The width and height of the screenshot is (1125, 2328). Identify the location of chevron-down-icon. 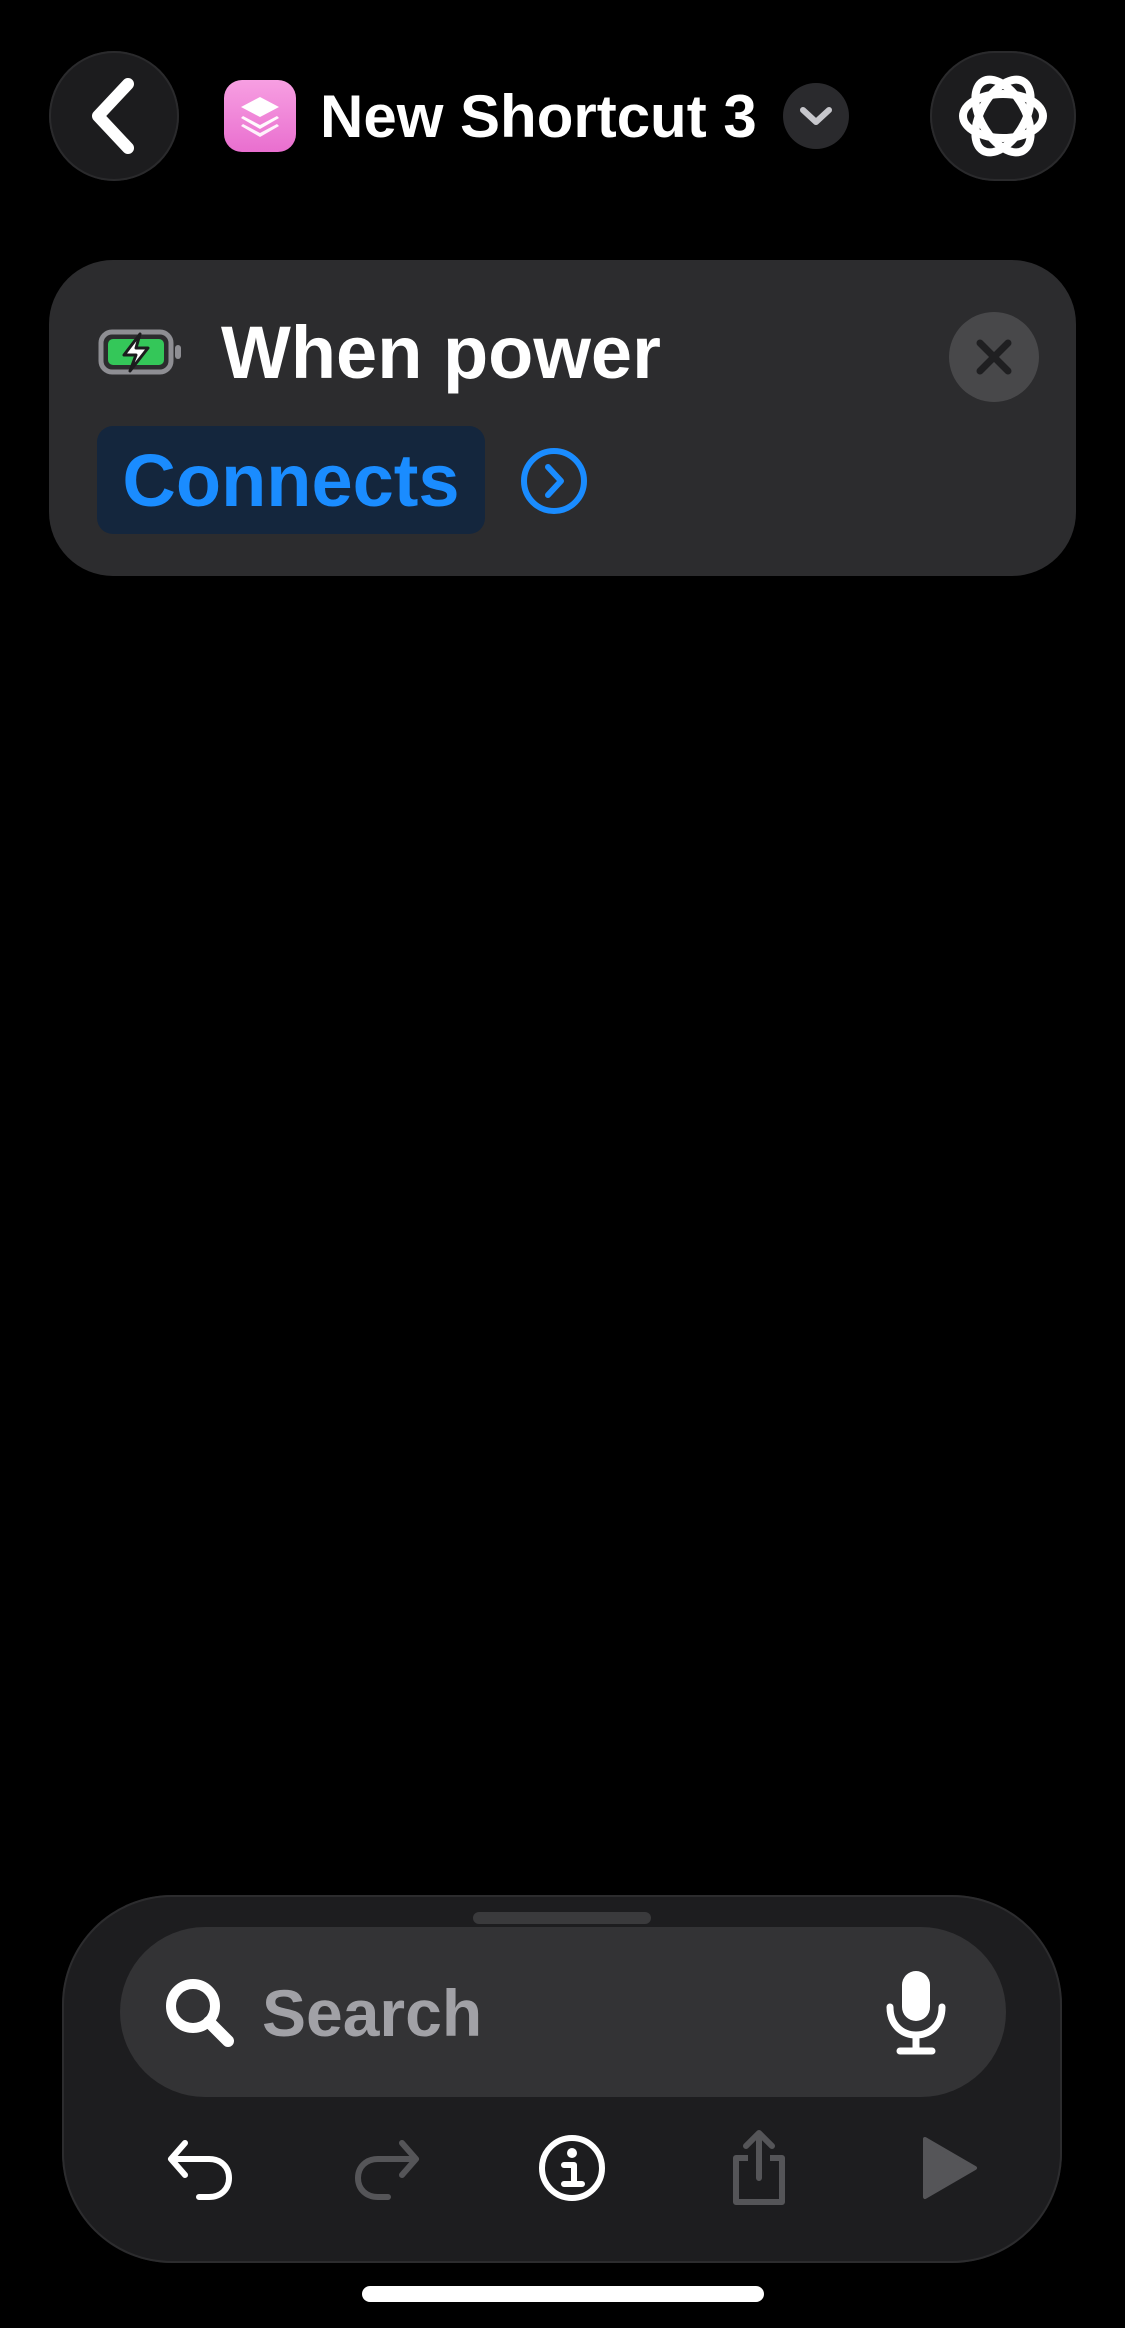
(815, 116).